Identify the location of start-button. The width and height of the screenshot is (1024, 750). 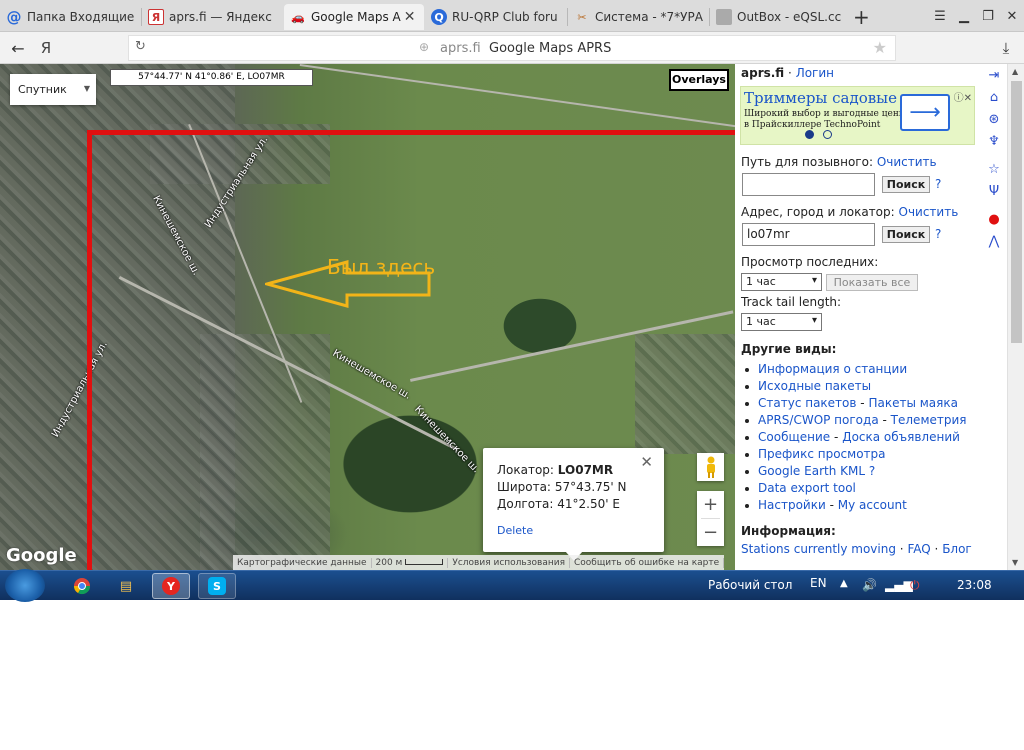
(25, 585).